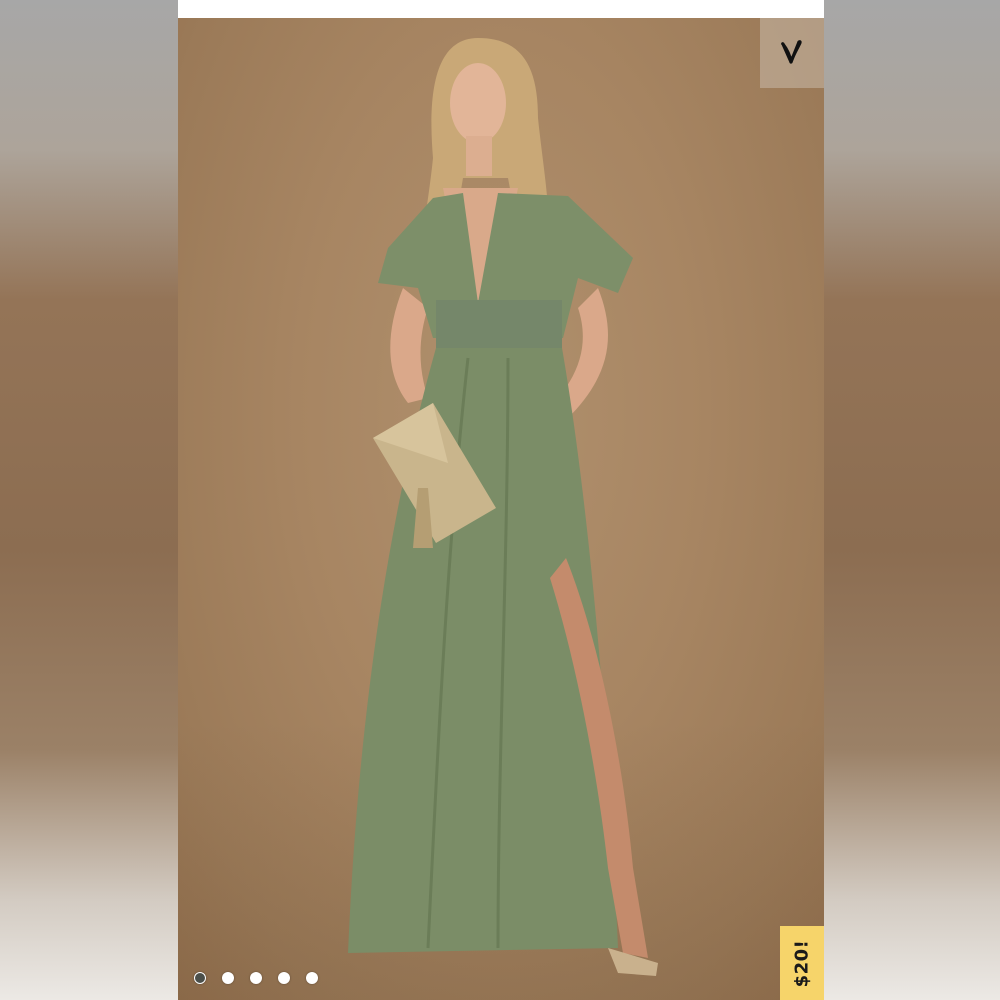 The image size is (1000, 1000). I want to click on heart-icon, so click(791, 52).